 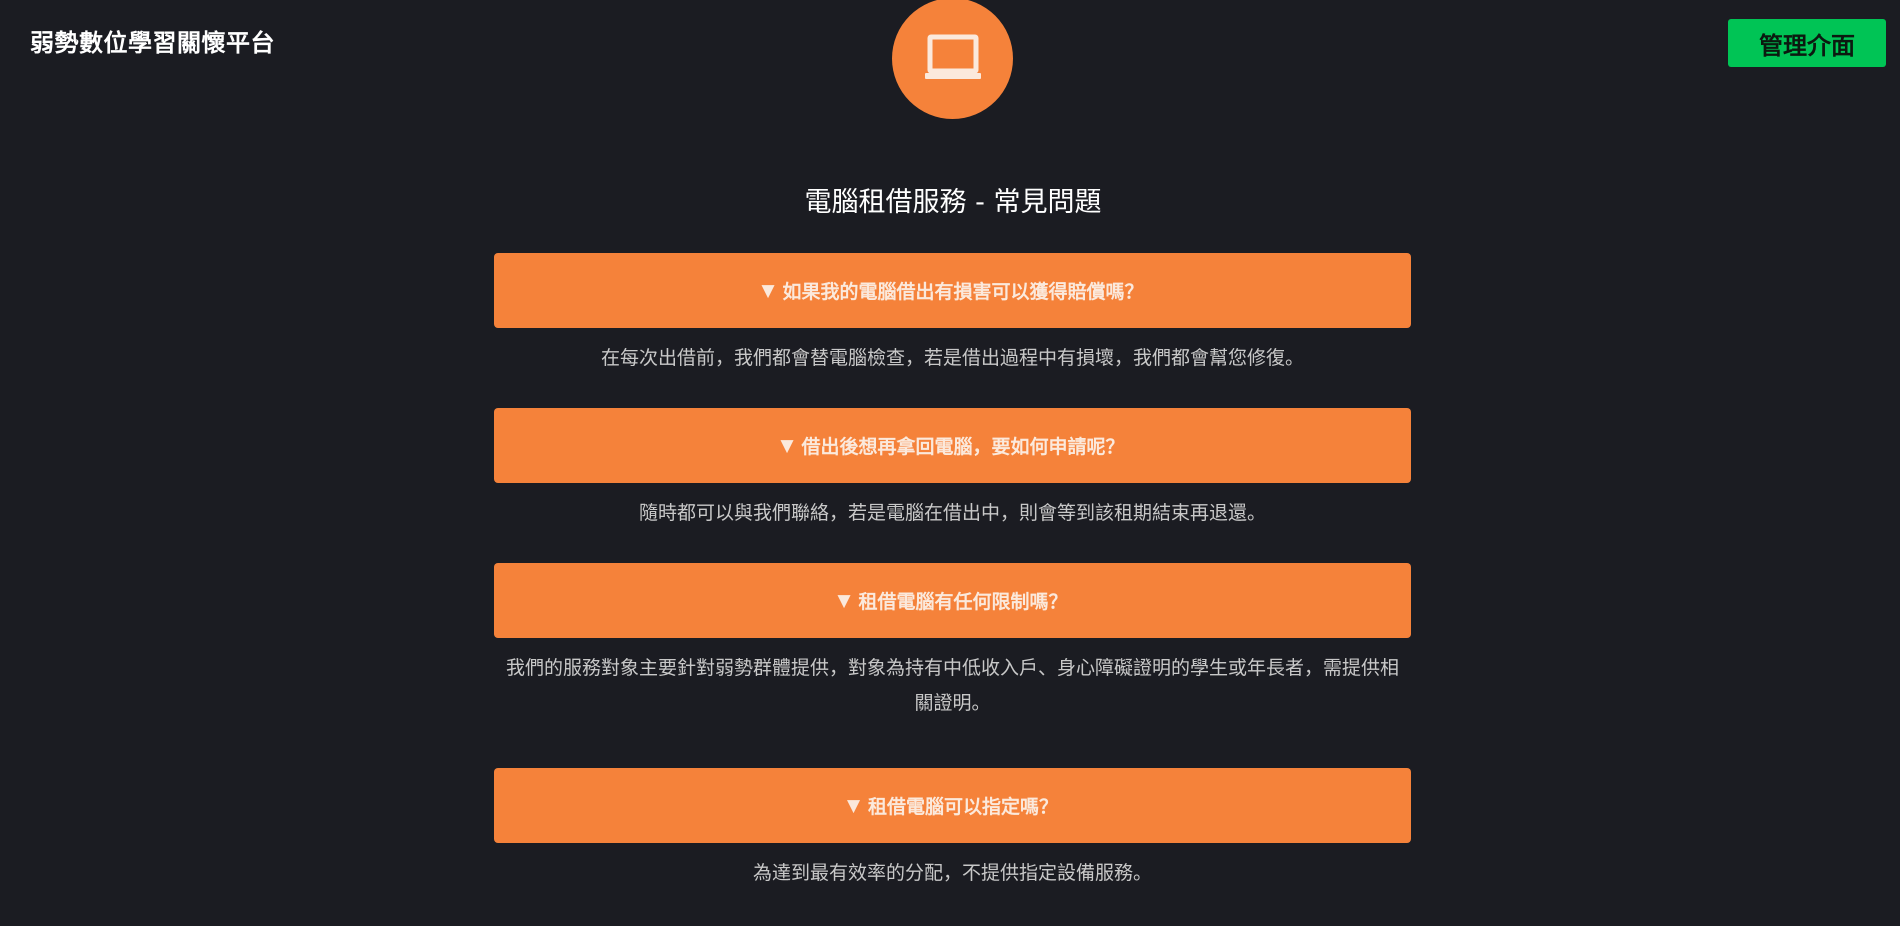 I want to click on faq-question-toggle: ▼ 借出後想再拿回電腦，要如何申請呢？, so click(x=952, y=445).